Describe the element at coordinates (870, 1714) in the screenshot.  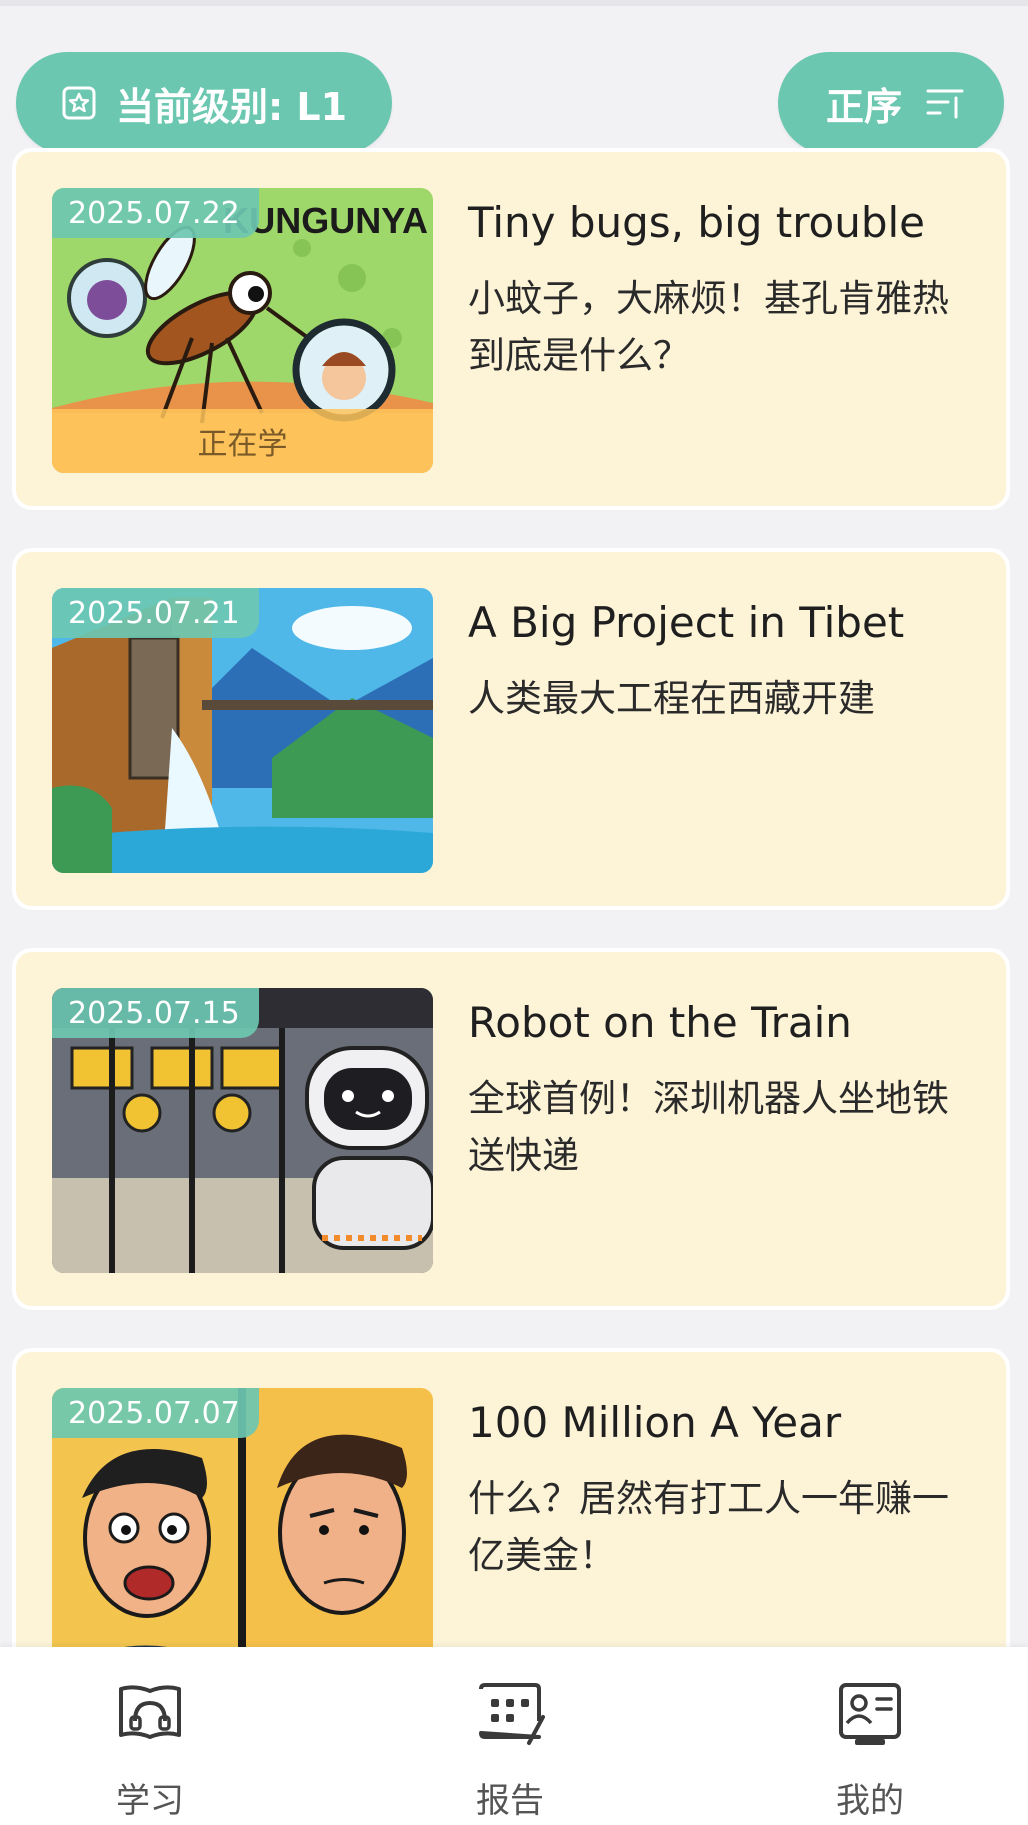
I see `profile-card-icon` at that location.